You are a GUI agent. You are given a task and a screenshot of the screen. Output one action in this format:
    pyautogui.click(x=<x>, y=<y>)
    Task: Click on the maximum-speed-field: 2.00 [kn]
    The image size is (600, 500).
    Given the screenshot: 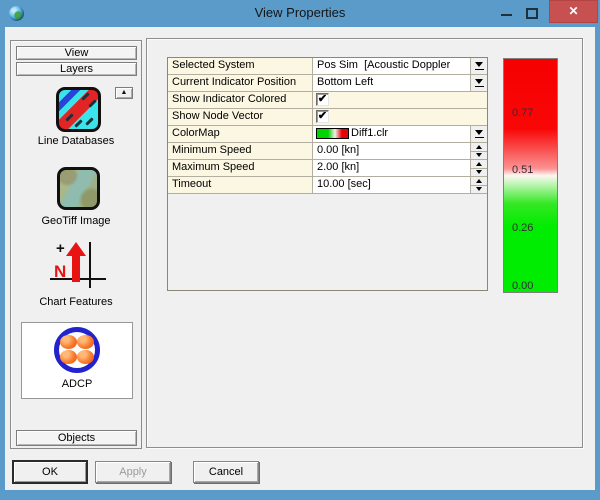 What is the action you would take?
    pyautogui.click(x=400, y=168)
    